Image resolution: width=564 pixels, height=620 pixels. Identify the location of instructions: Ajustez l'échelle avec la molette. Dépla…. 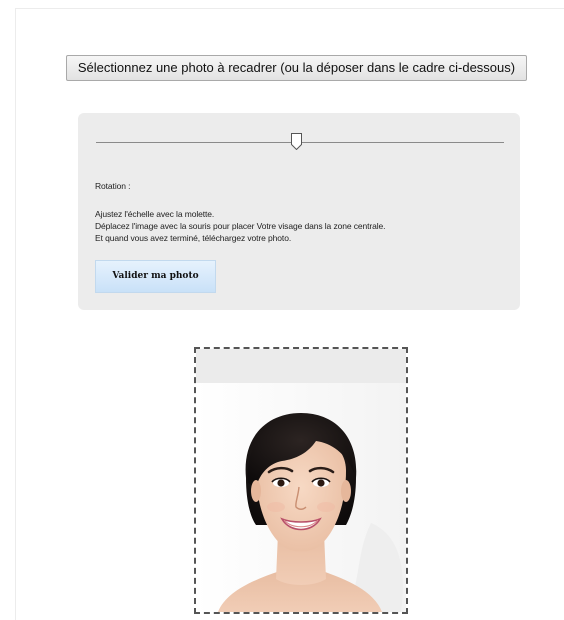
(240, 226).